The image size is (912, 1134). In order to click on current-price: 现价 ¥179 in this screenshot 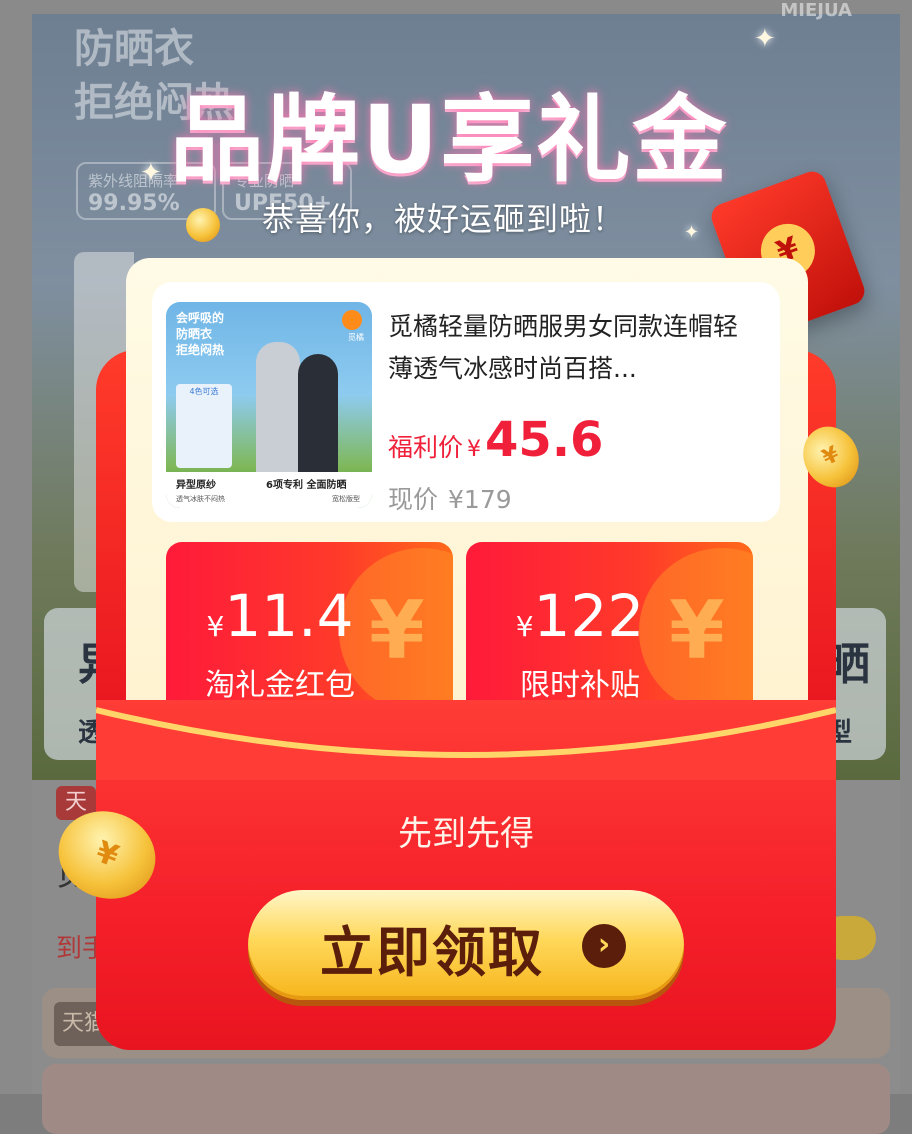, I will do `click(450, 498)`.